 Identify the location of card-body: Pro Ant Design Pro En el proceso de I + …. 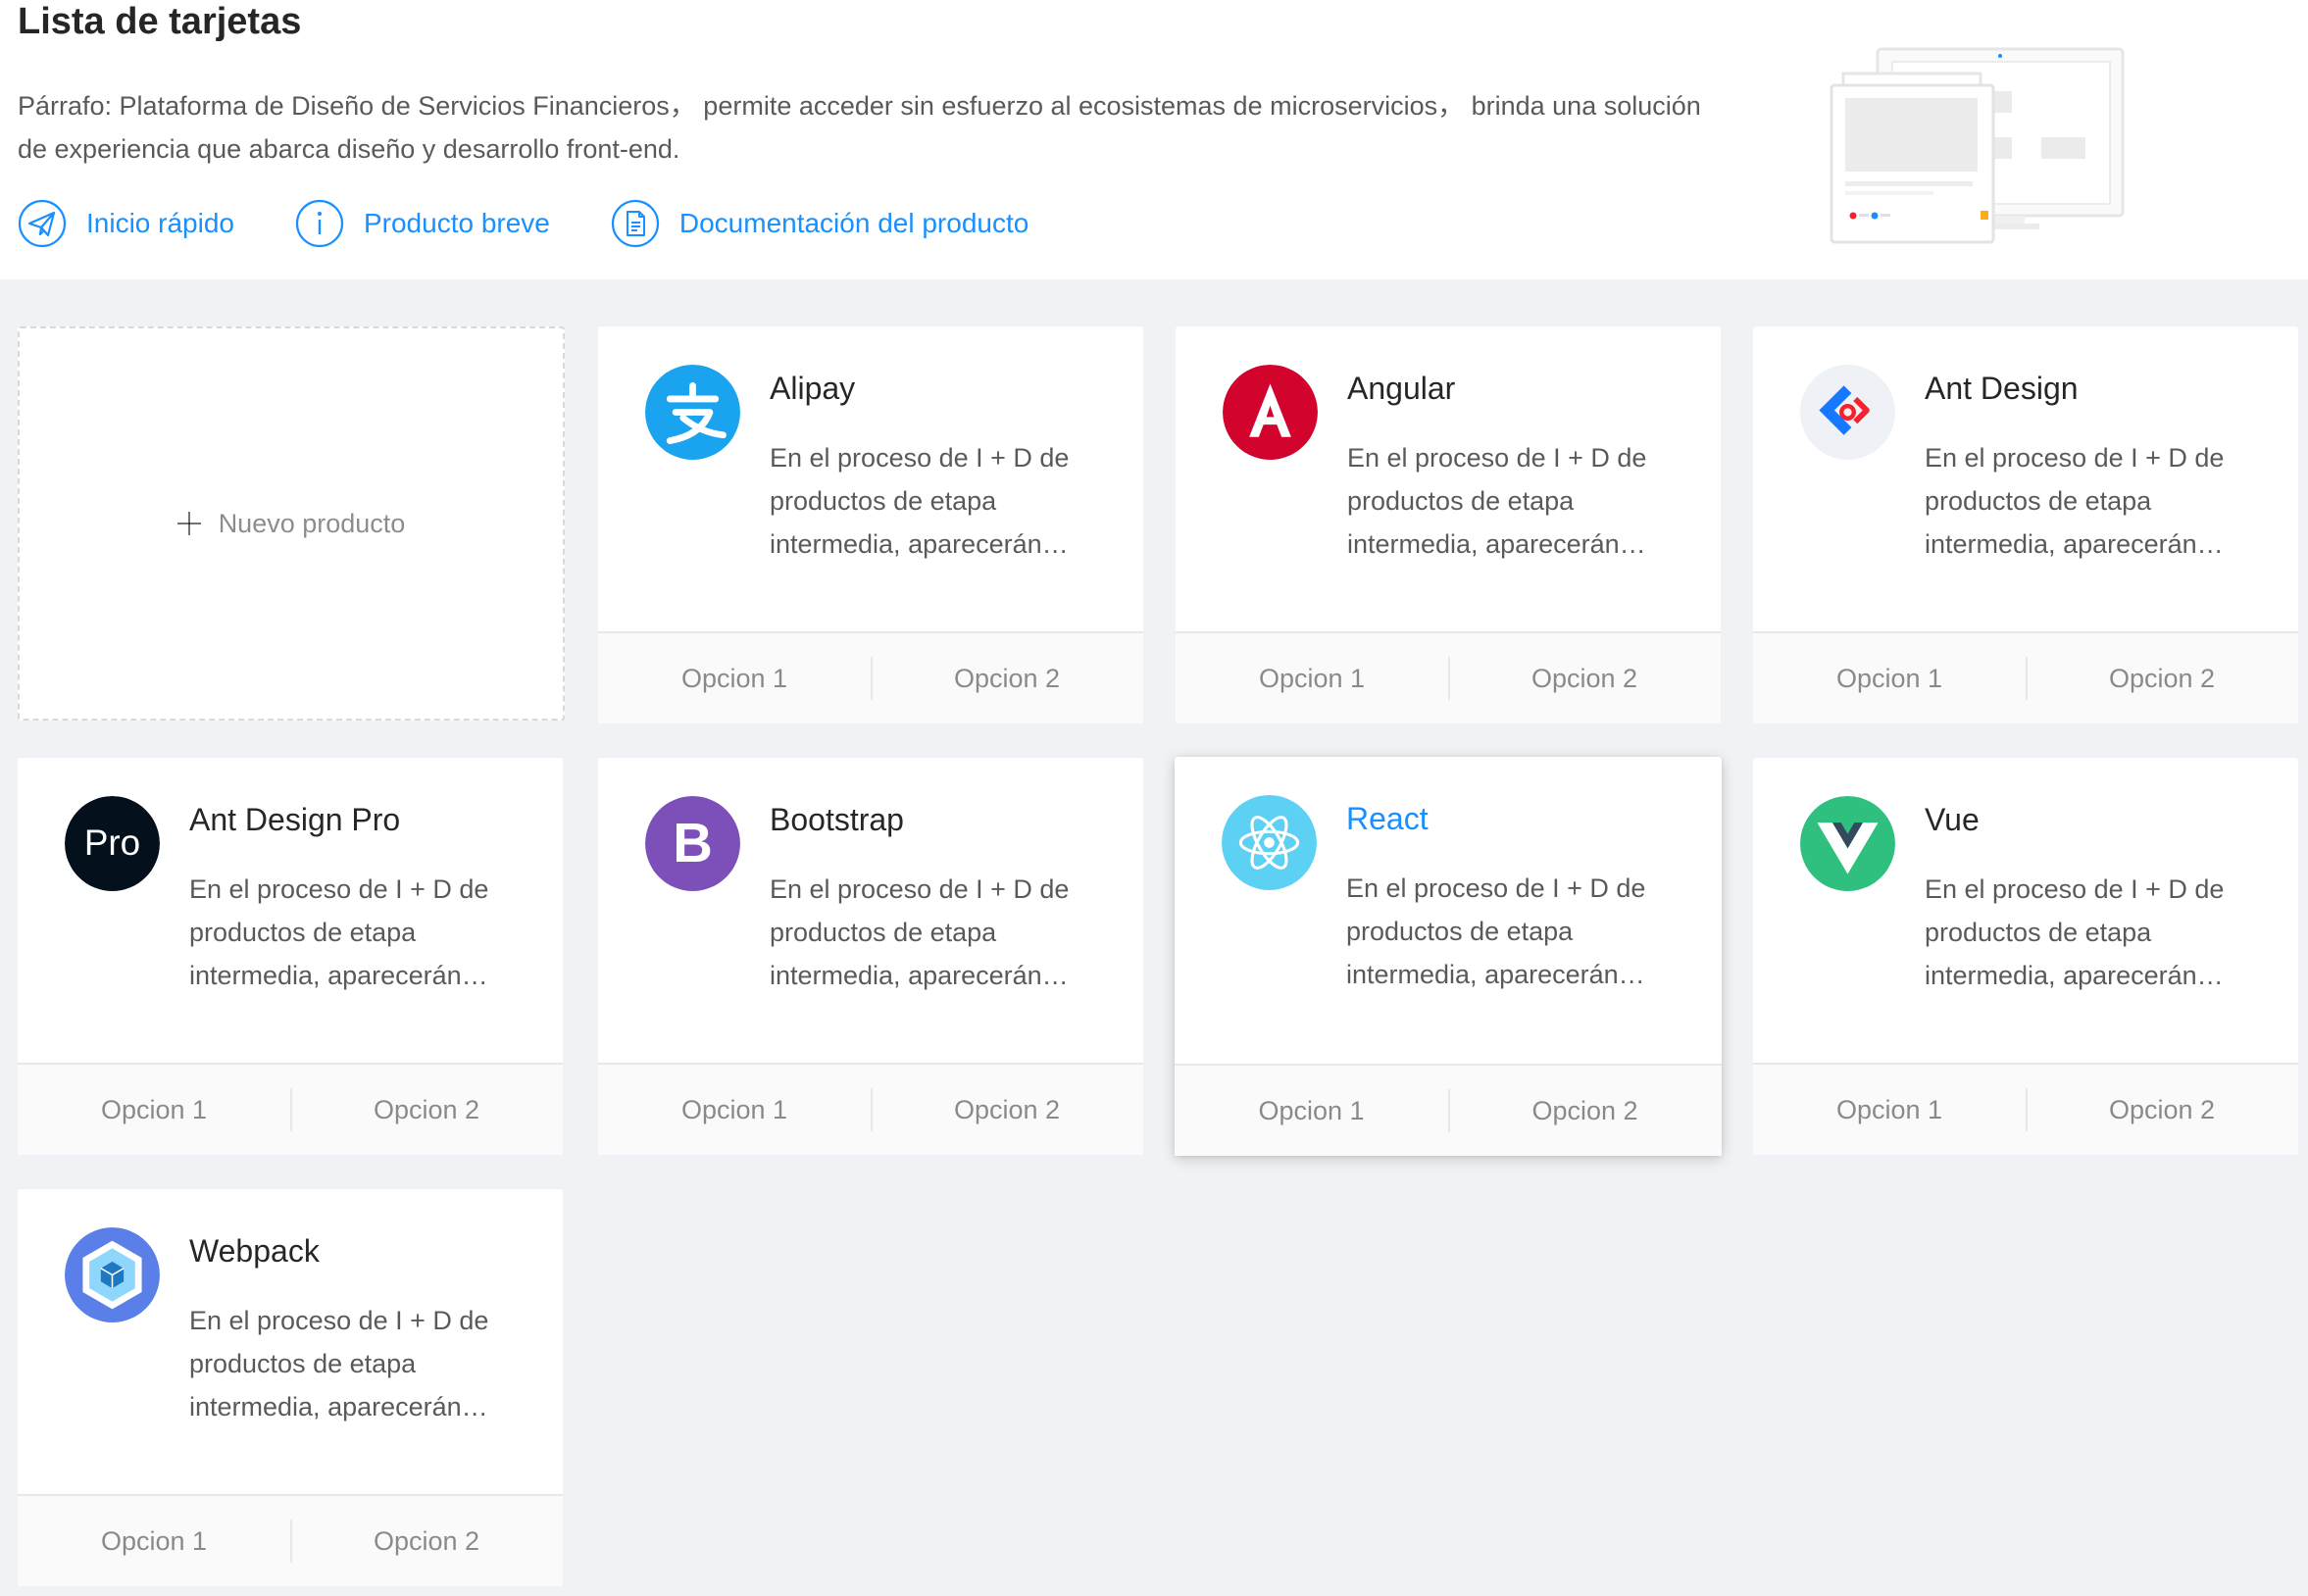
(290, 910).